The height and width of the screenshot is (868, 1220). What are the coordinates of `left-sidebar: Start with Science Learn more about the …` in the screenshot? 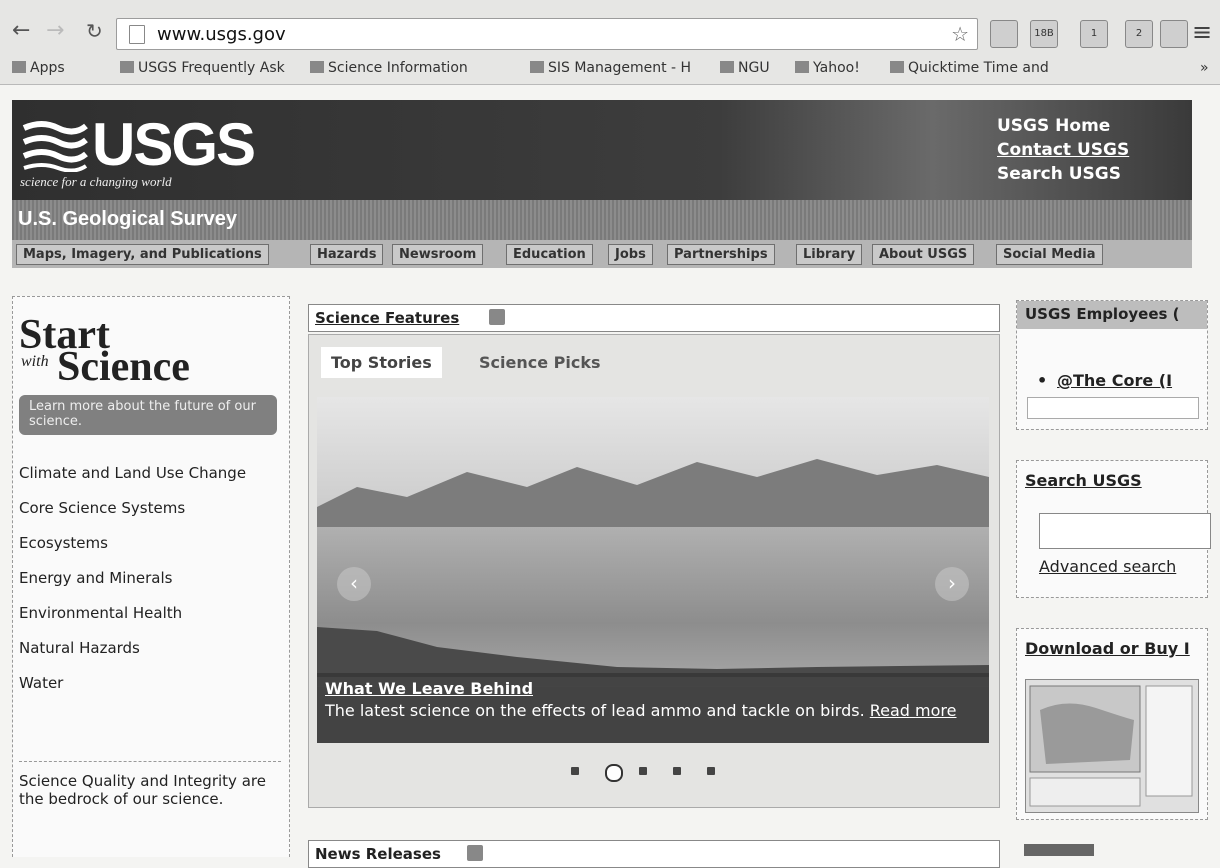 It's located at (151, 576).